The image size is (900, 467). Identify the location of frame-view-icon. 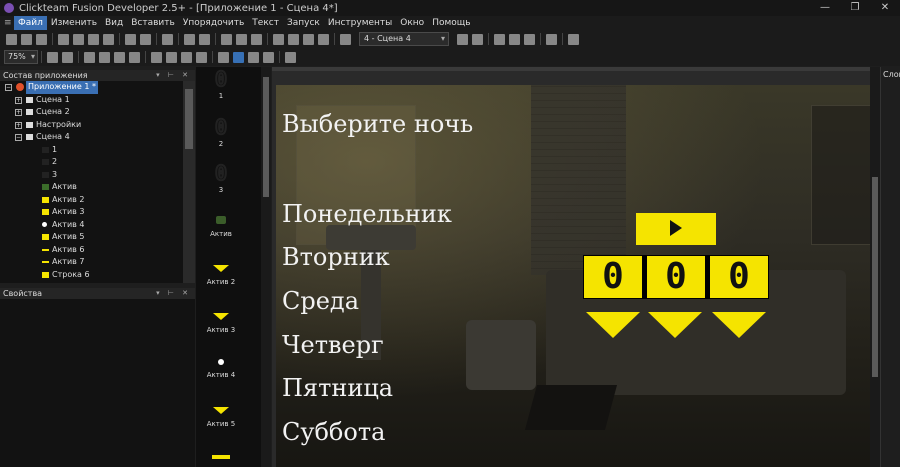
(323, 39).